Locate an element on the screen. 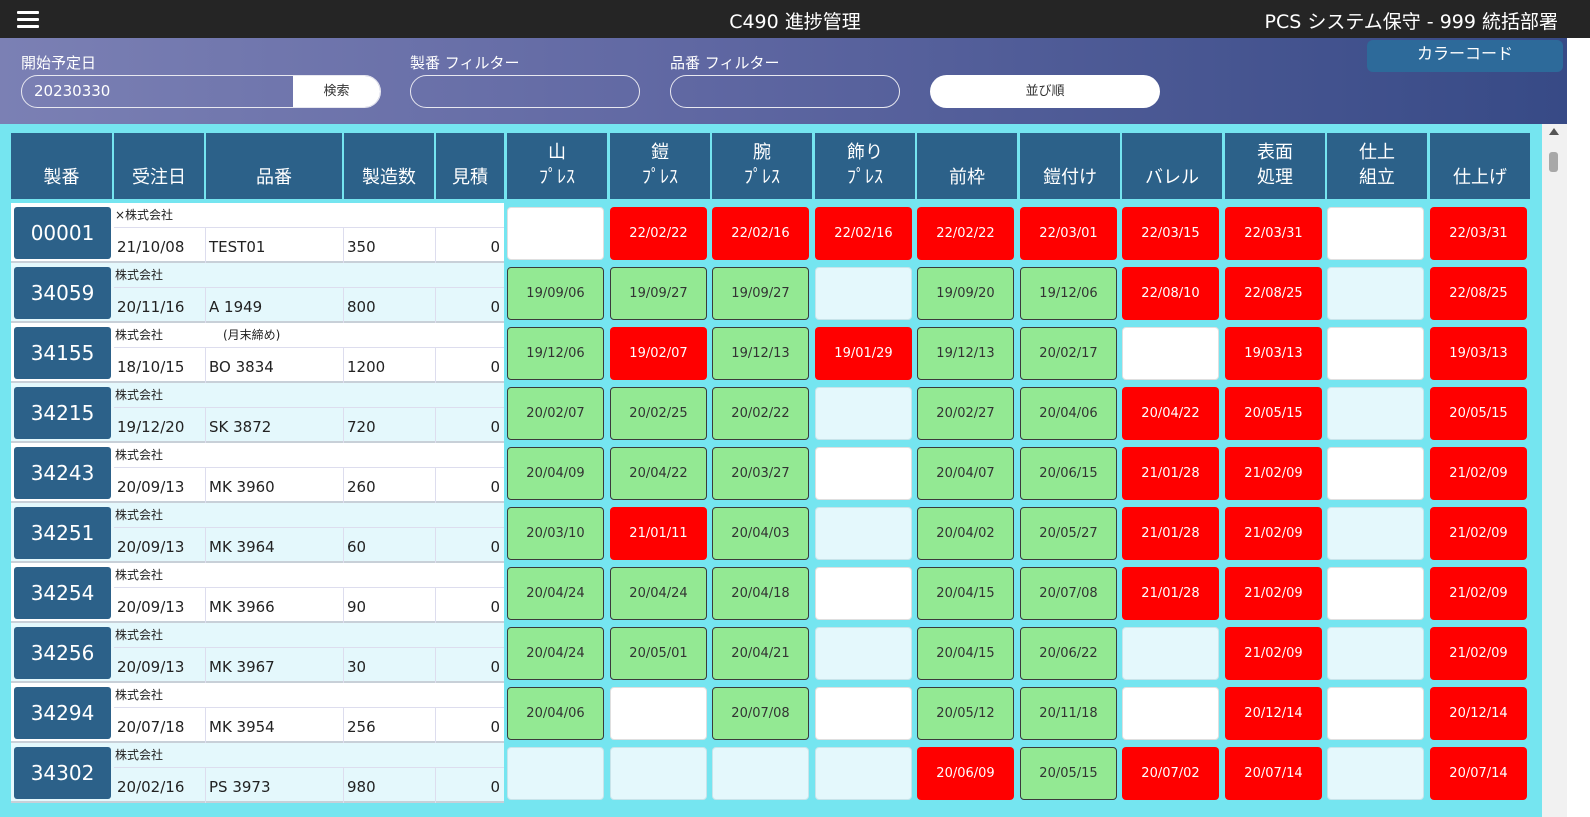  seiban-button: 34294 is located at coordinates (62, 713).